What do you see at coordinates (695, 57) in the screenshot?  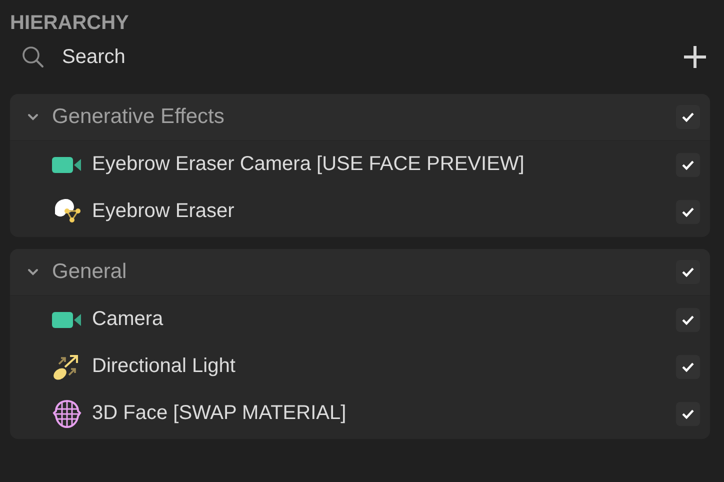 I see `add-button` at bounding box center [695, 57].